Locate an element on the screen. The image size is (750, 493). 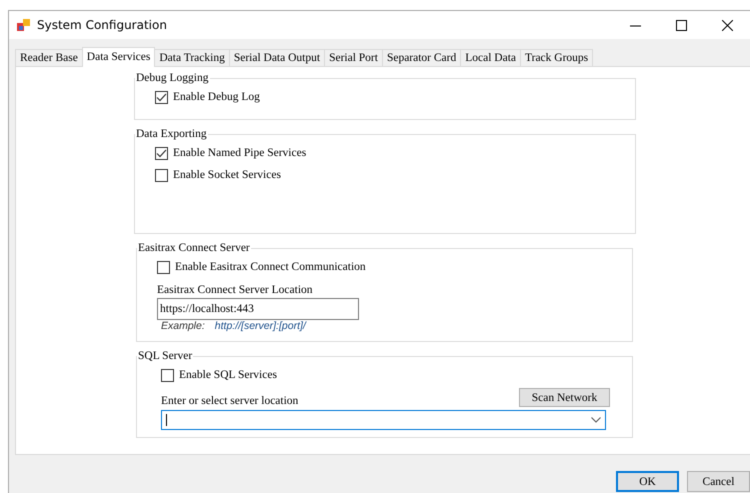
group-title: Easitrax Connect Server is located at coordinates (194, 248).